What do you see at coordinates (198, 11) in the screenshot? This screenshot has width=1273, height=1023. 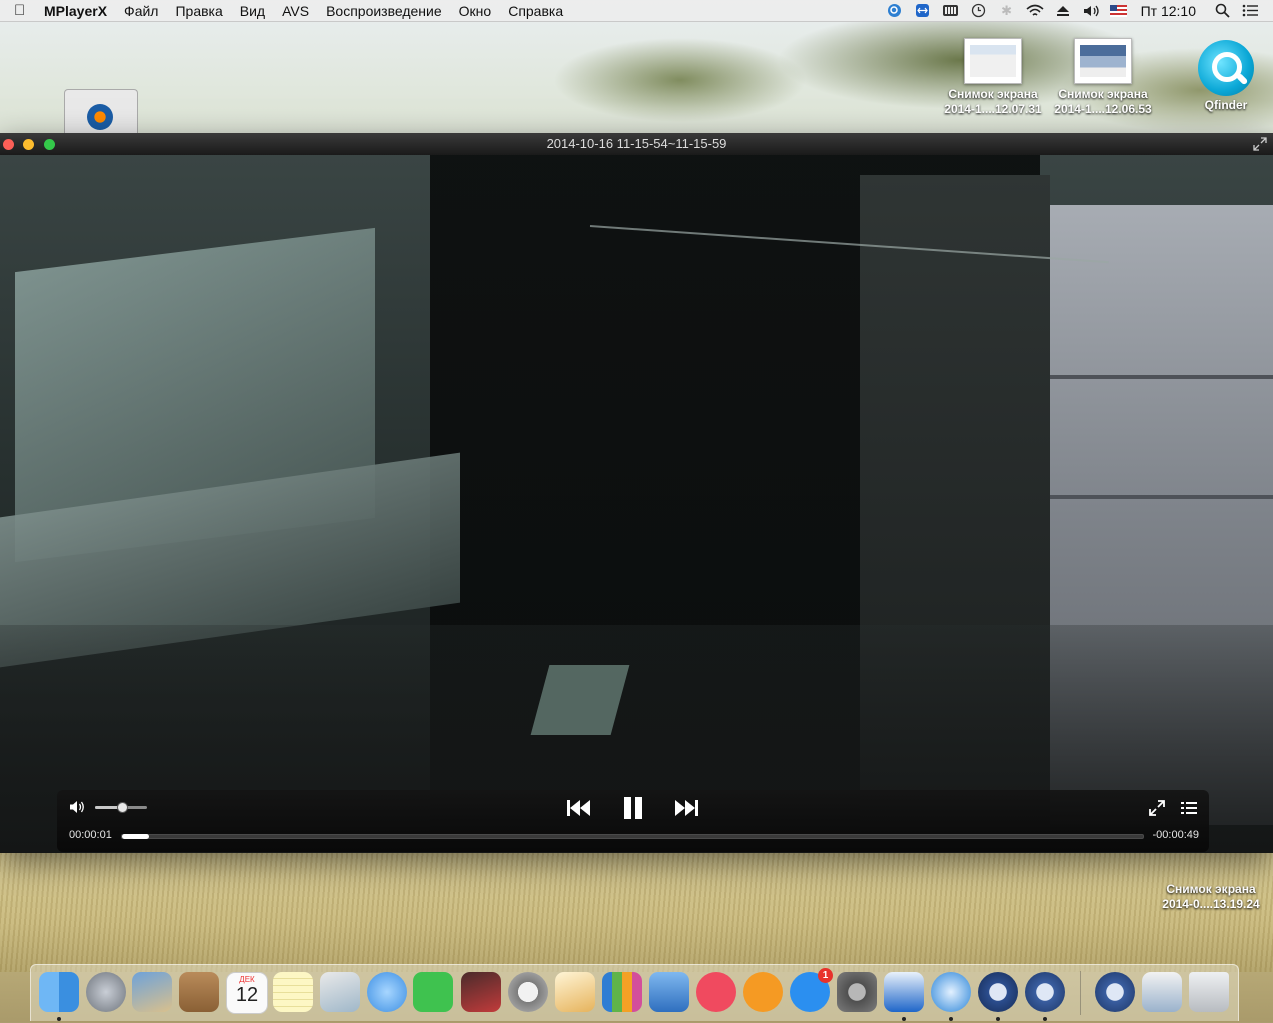 I see `menu-edit: Правка` at bounding box center [198, 11].